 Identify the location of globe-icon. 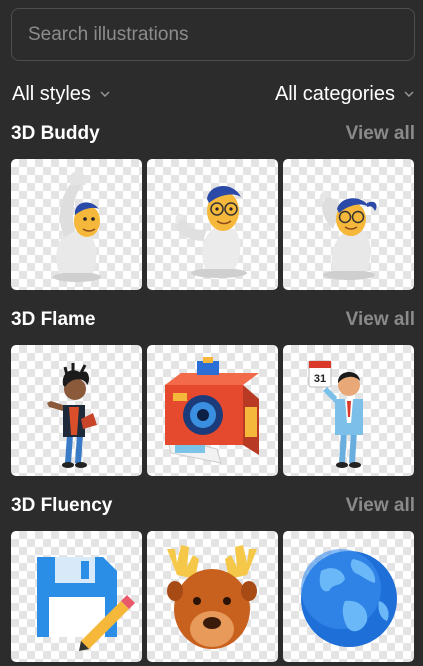
(349, 598).